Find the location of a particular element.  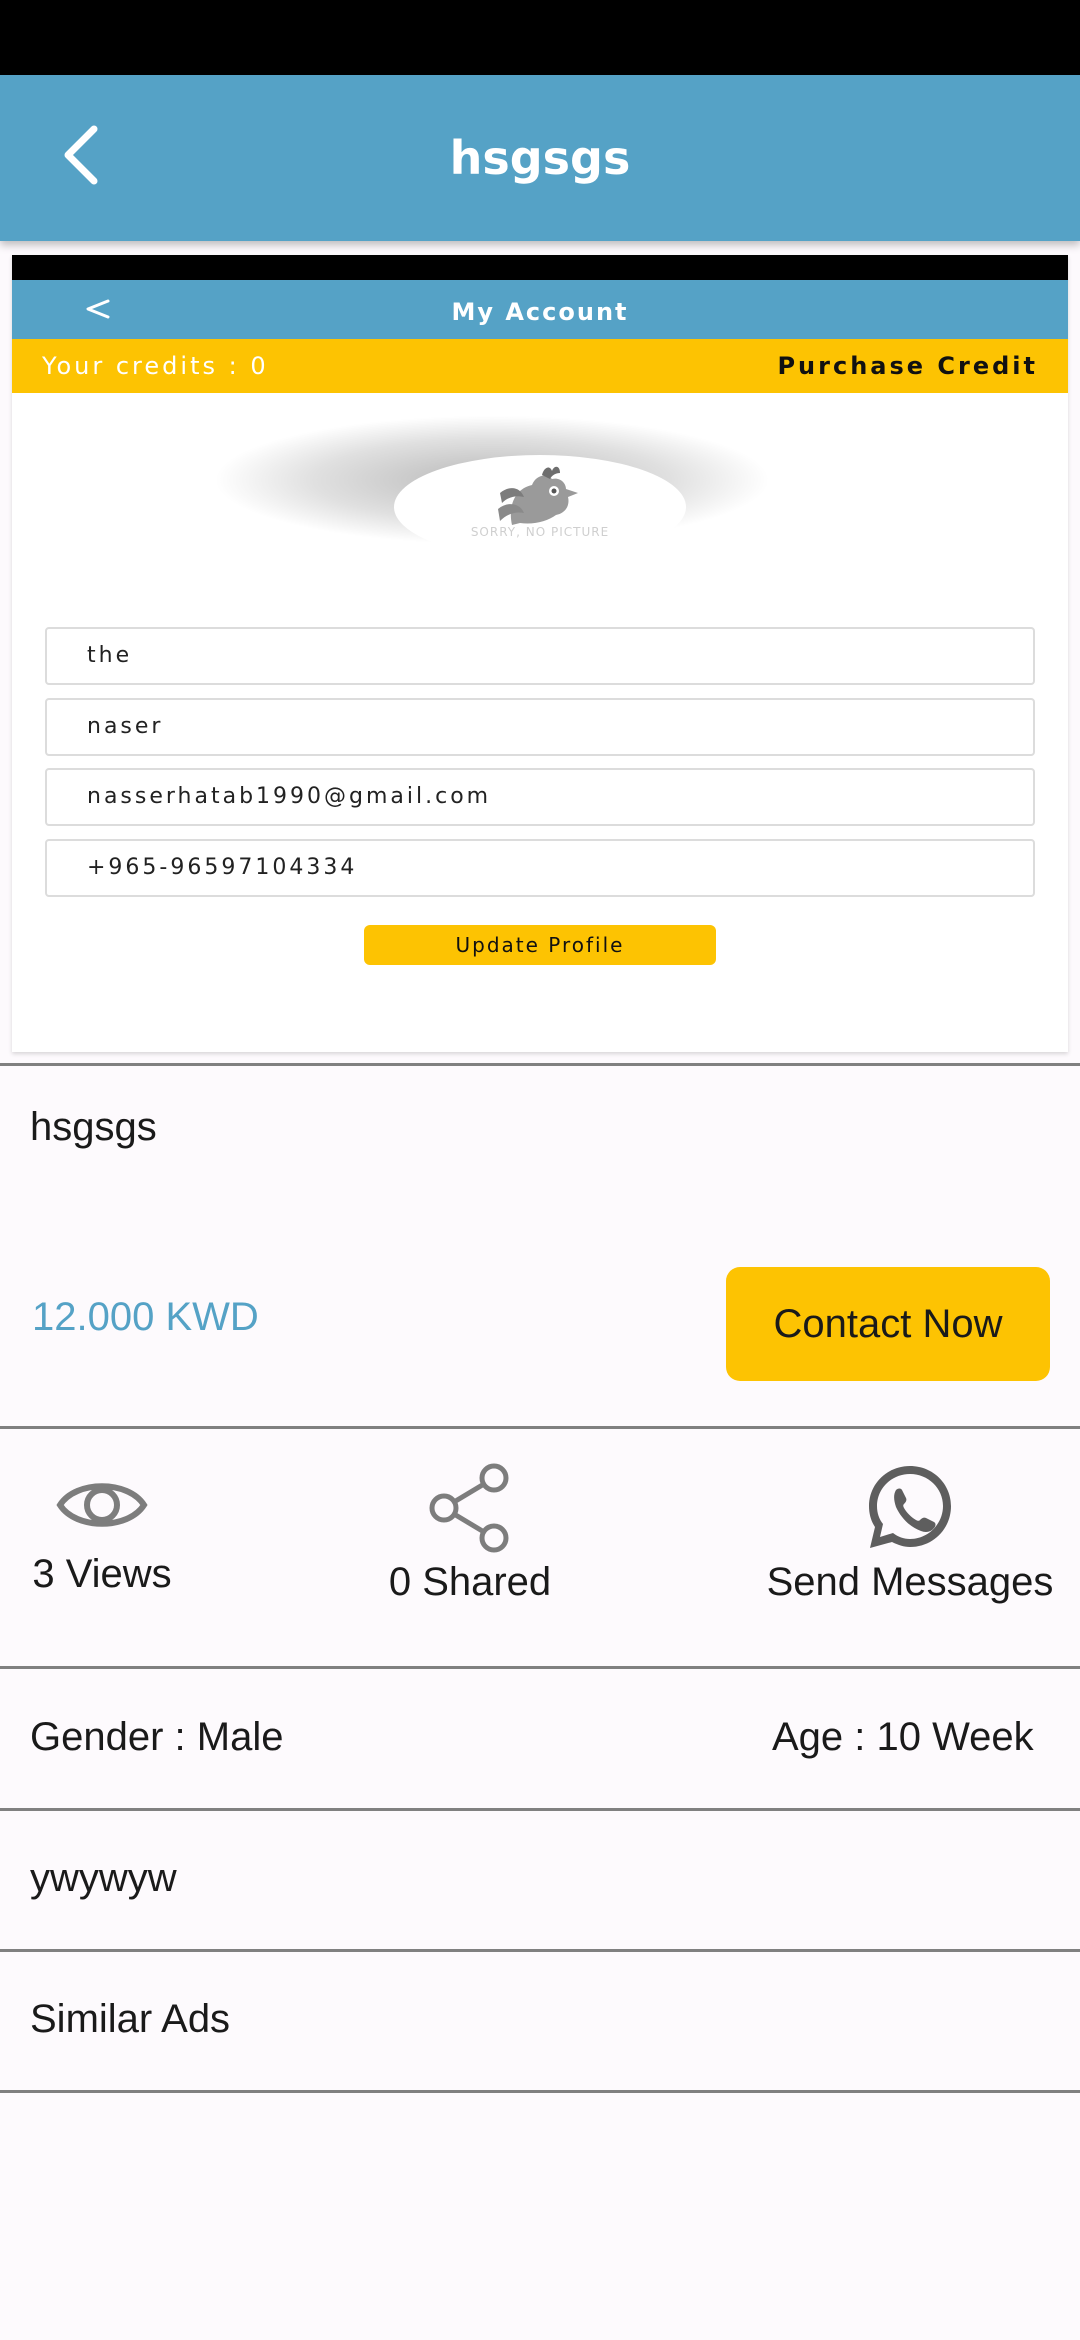

image-field-first-name: the is located at coordinates (540, 656).